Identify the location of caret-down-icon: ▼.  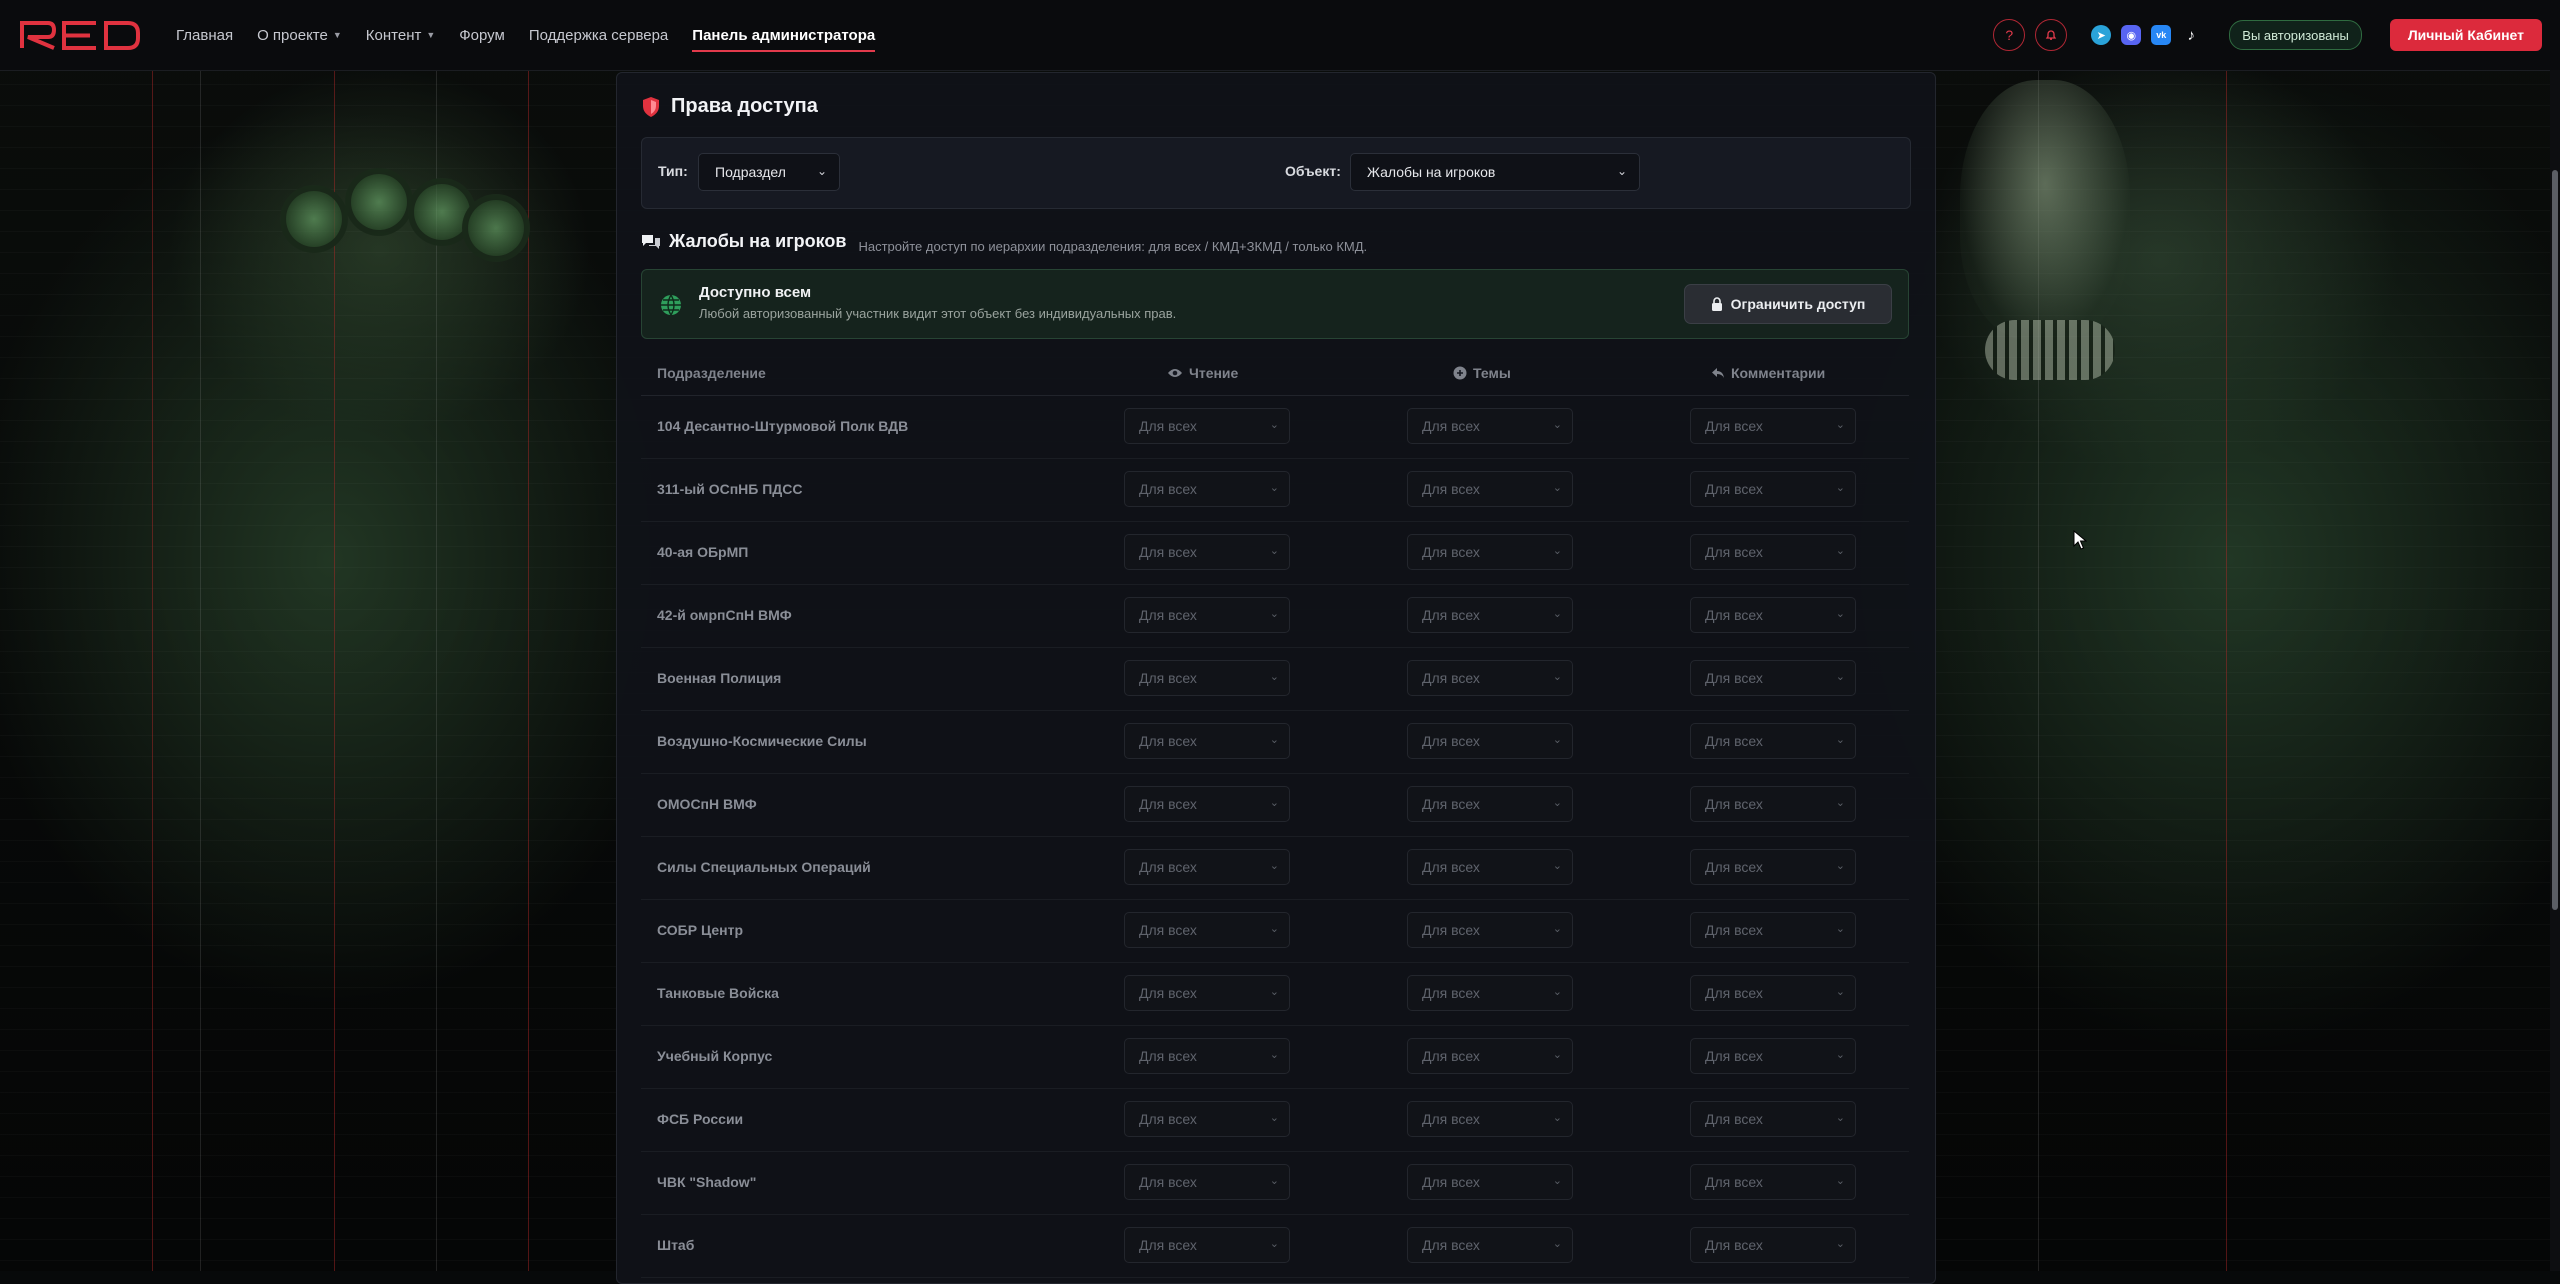
(431, 35).